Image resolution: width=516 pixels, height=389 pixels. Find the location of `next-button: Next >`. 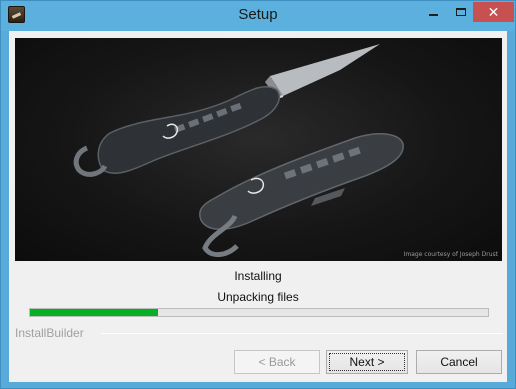

next-button: Next > is located at coordinates (367, 362).